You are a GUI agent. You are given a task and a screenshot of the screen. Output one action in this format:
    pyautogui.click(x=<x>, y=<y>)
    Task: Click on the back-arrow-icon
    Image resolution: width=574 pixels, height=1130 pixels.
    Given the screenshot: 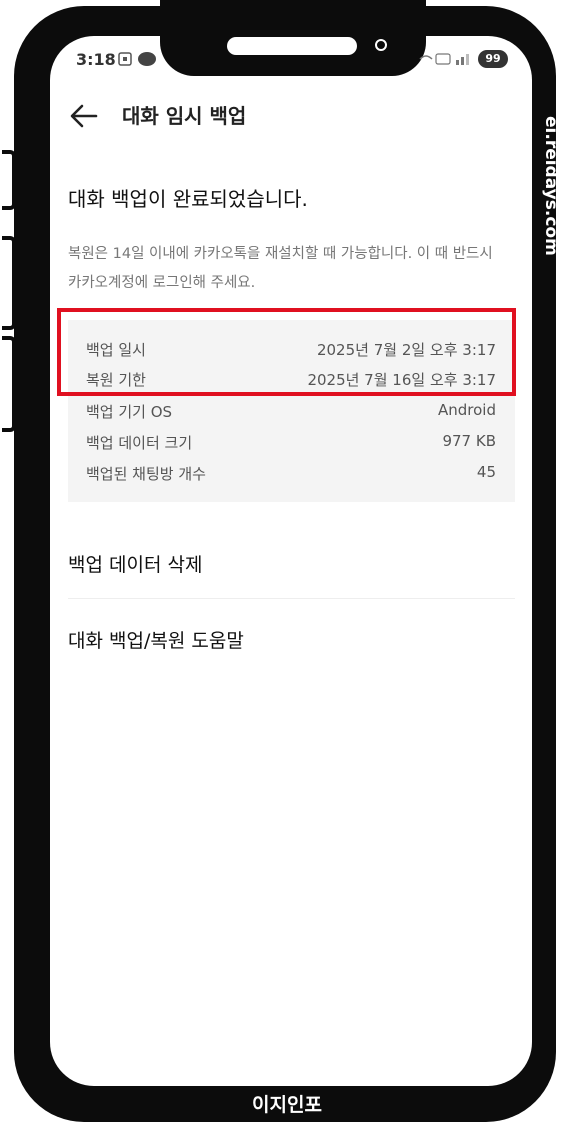 What is the action you would take?
    pyautogui.click(x=84, y=116)
    